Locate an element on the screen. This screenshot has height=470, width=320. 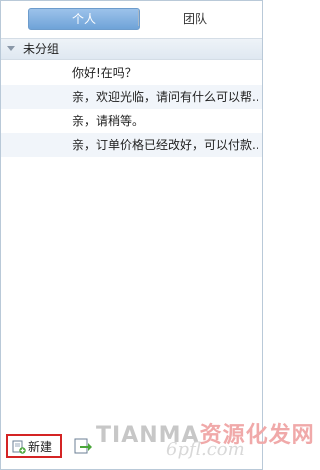
new-button: 新建 is located at coordinates (34, 446).